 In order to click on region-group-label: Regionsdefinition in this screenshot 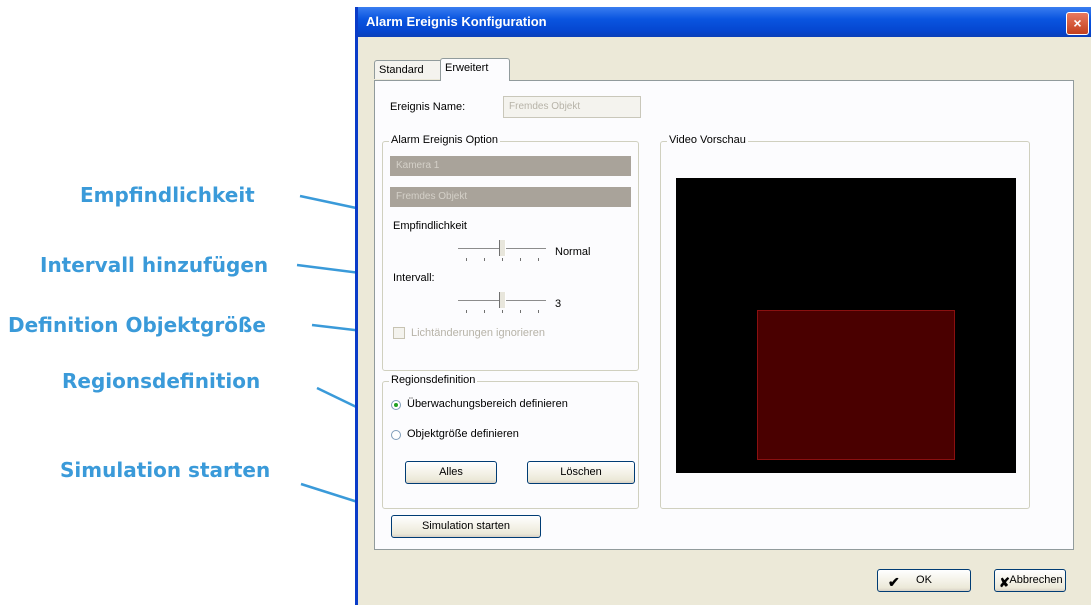, I will do `click(433, 380)`.